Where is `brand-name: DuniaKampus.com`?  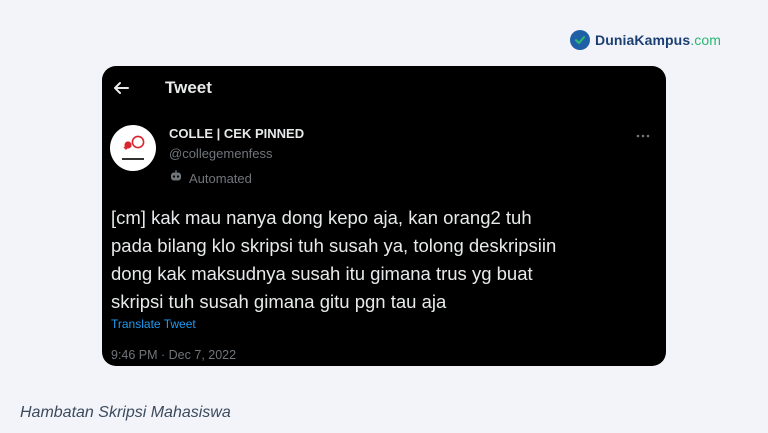 brand-name: DuniaKampus.com is located at coordinates (658, 40).